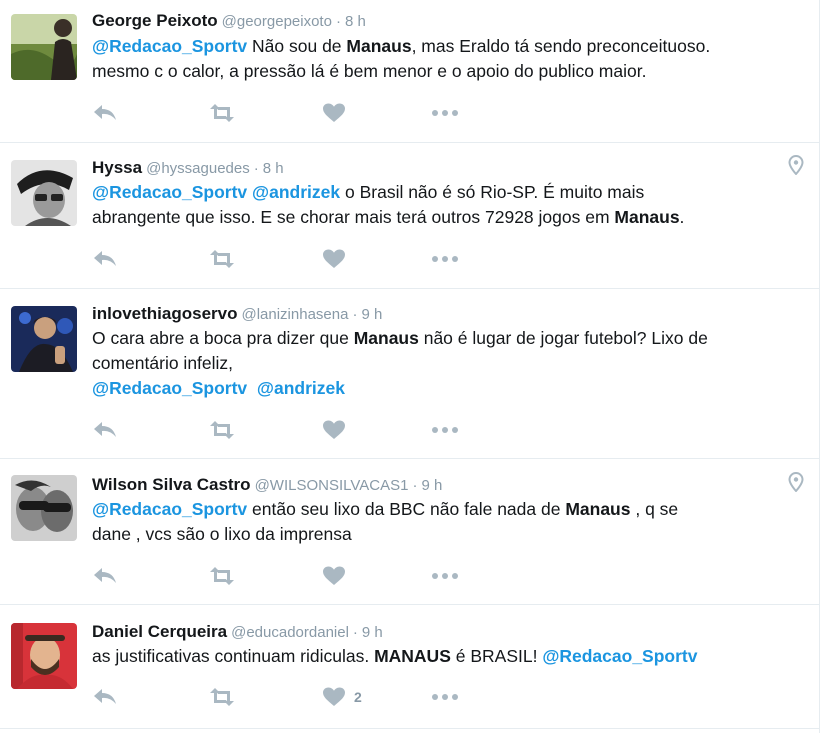 Image resolution: width=822 pixels, height=733 pixels. What do you see at coordinates (233, 656) in the screenshot?
I see `text-segment: as justificativas continuam ridiculas.` at bounding box center [233, 656].